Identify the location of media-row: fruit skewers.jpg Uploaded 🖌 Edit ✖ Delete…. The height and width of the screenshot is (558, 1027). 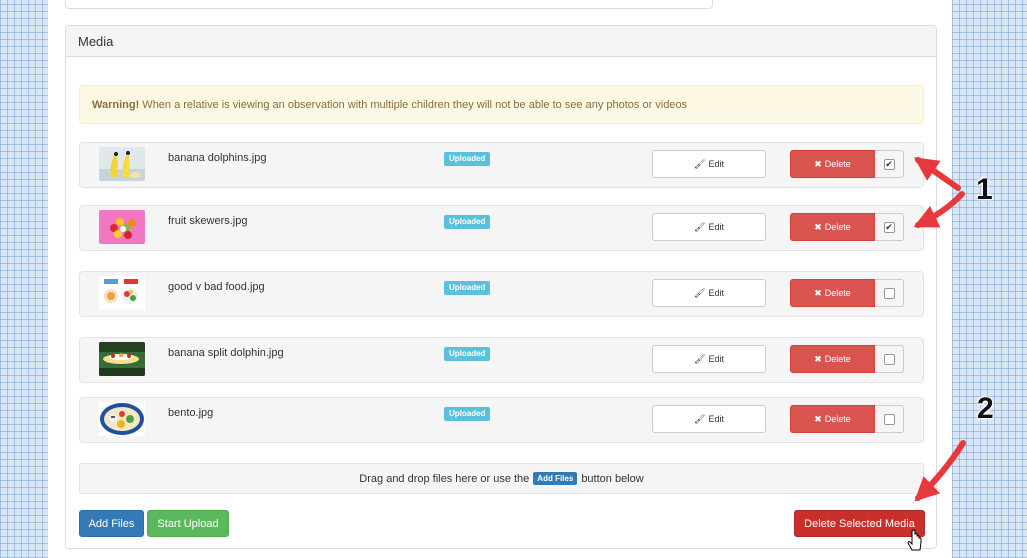
(501, 228).